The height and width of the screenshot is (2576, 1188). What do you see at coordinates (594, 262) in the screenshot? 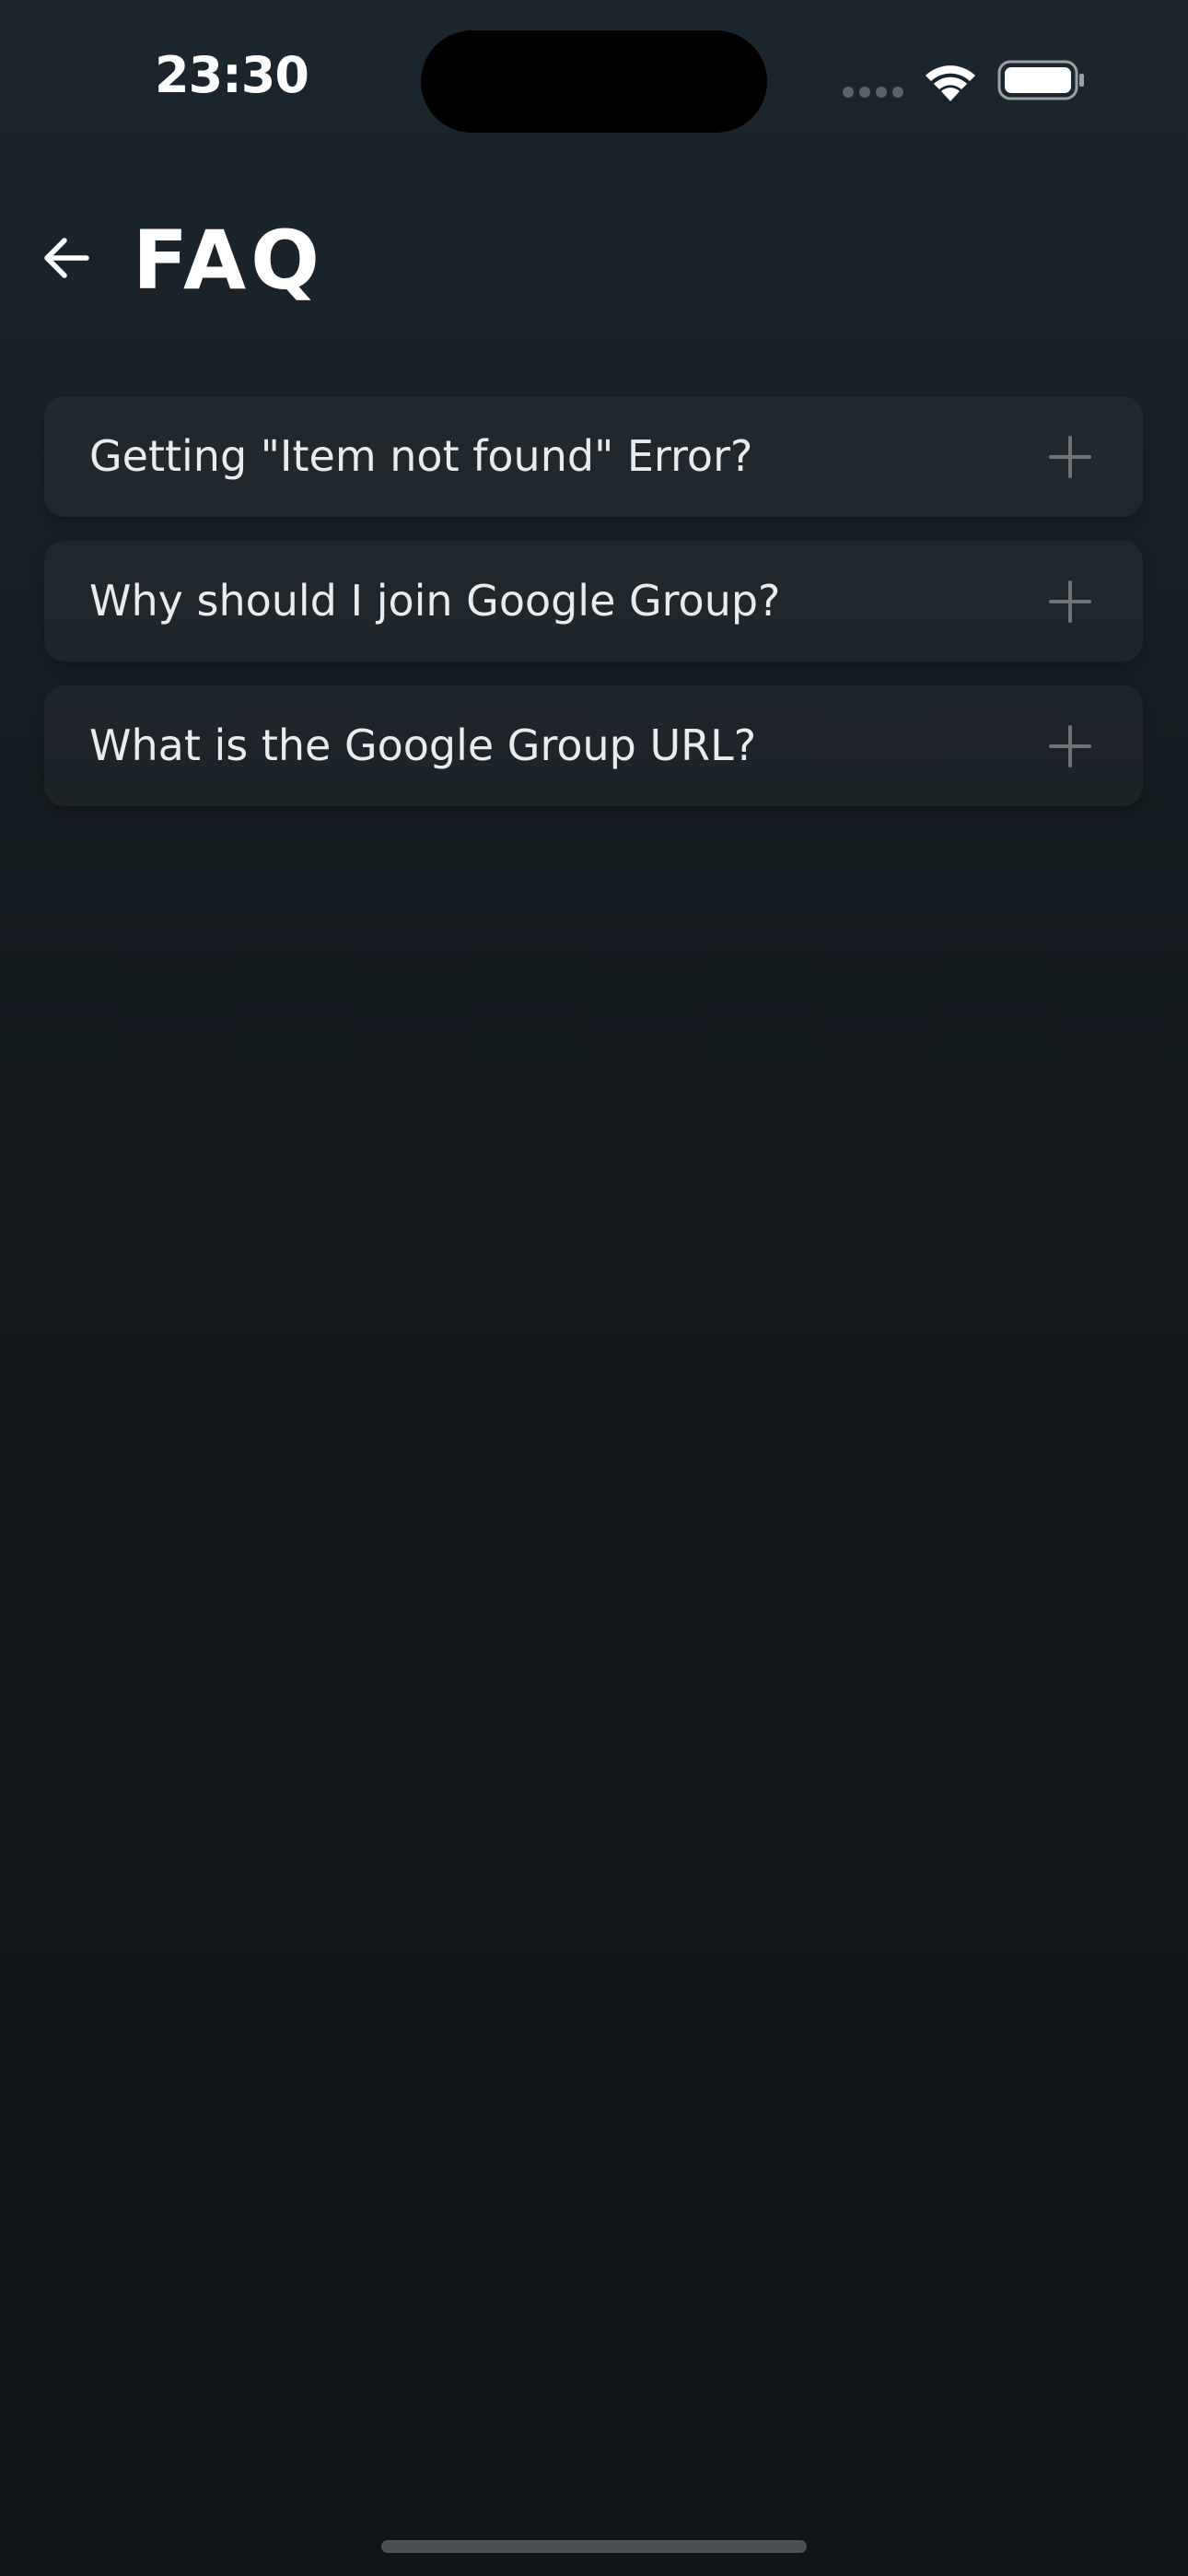
I see `page-header: FAQ` at bounding box center [594, 262].